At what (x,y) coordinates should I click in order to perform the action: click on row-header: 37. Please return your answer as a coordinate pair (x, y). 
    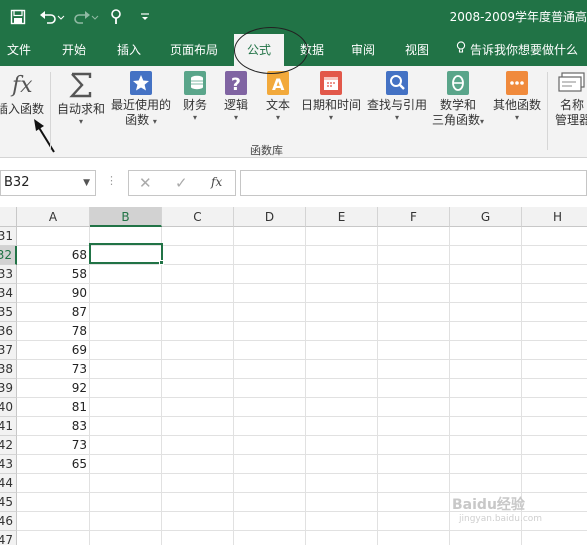
    Looking at the image, I should click on (8, 350).